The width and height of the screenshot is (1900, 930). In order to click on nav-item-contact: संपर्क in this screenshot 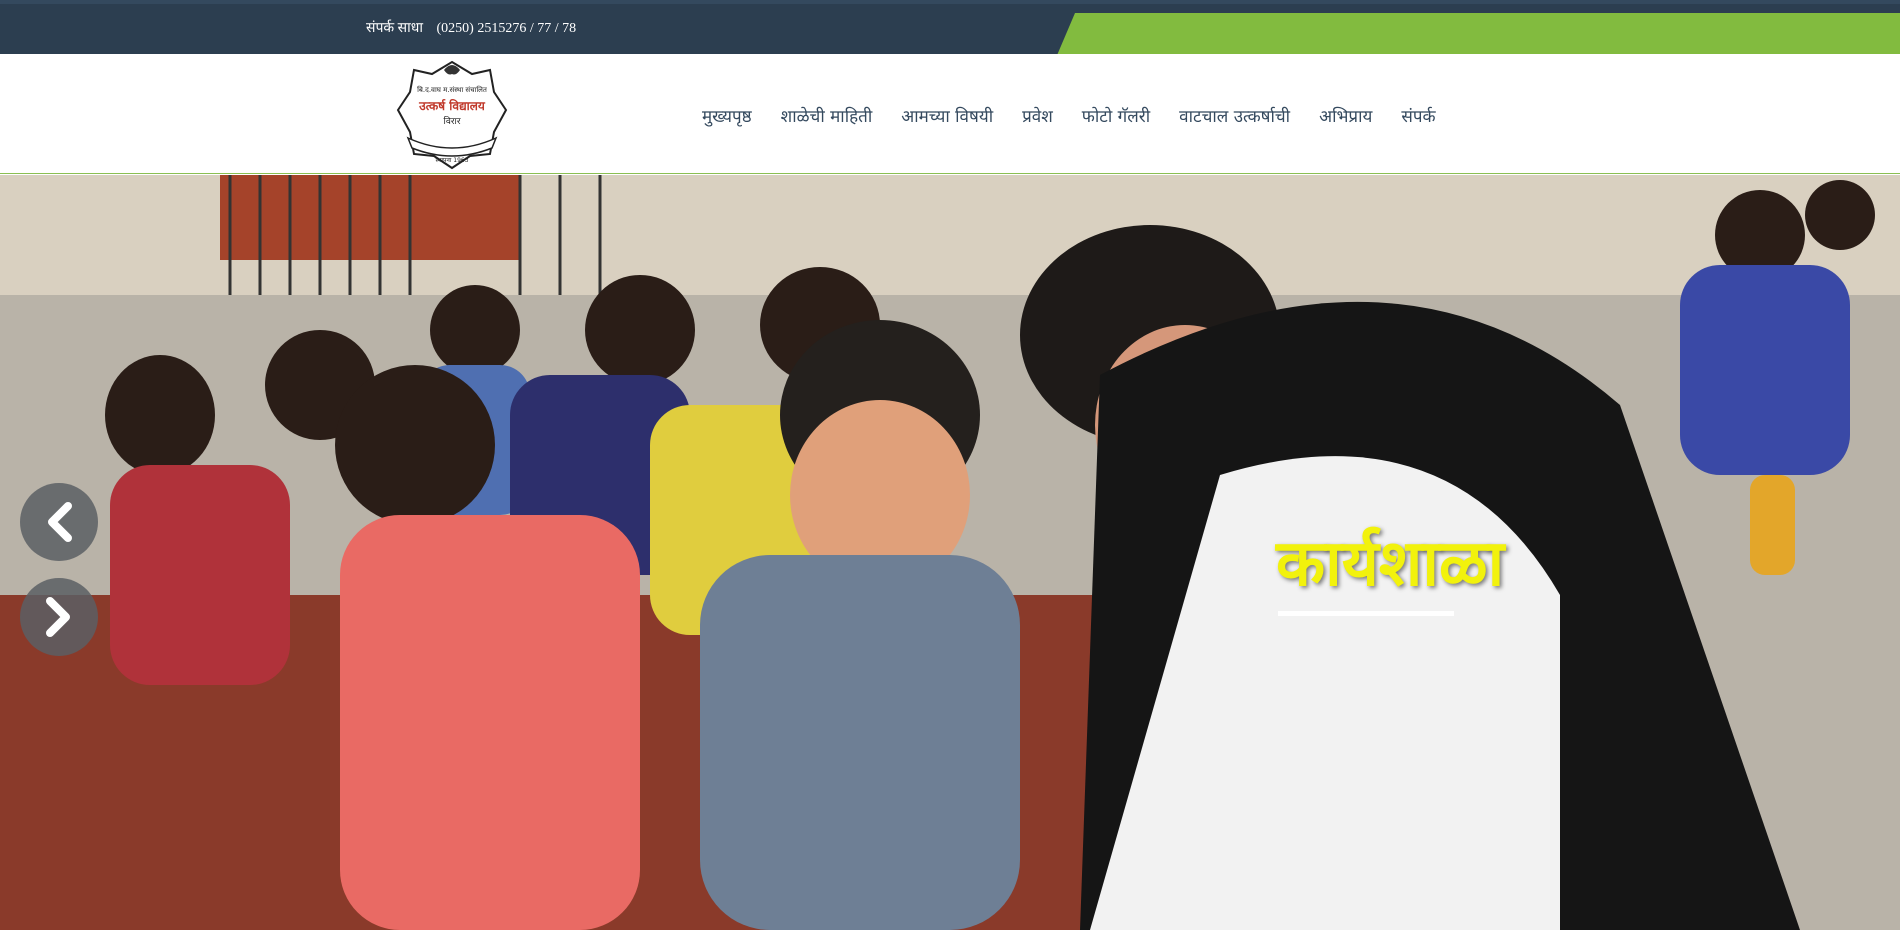, I will do `click(1418, 115)`.